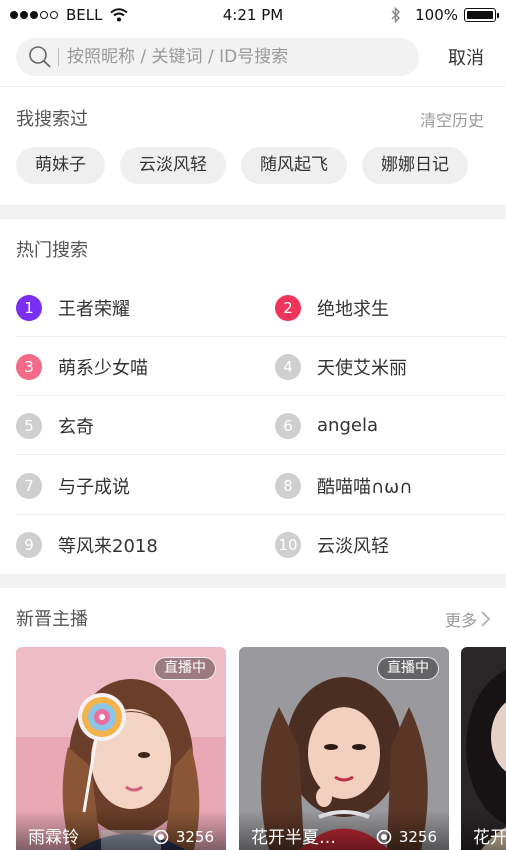  Describe the element at coordinates (436, 15) in the screenshot. I see `battery-label: 100%` at that location.